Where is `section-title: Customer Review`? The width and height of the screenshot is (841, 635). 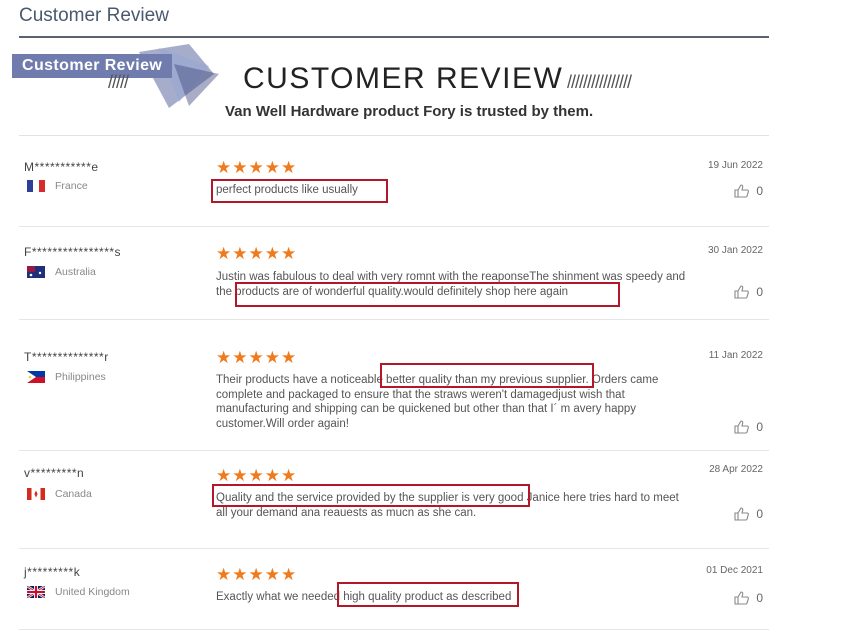
section-title: Customer Review is located at coordinates (94, 15).